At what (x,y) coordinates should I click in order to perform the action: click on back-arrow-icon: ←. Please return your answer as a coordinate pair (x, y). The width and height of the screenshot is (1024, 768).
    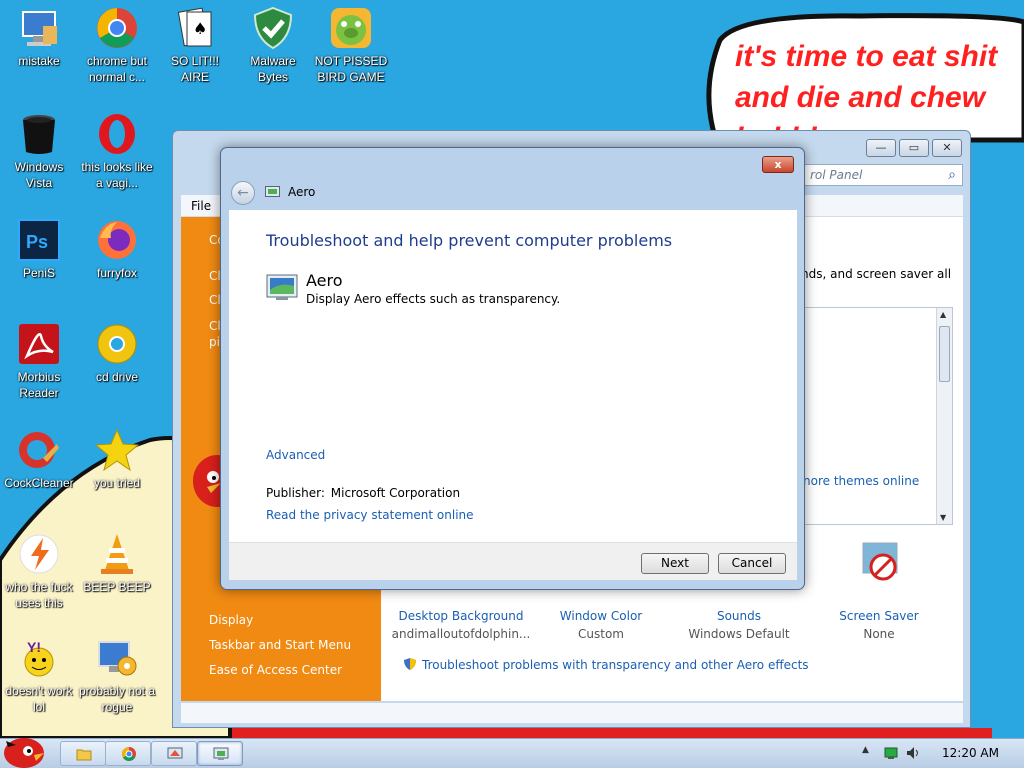
    Looking at the image, I should click on (243, 193).